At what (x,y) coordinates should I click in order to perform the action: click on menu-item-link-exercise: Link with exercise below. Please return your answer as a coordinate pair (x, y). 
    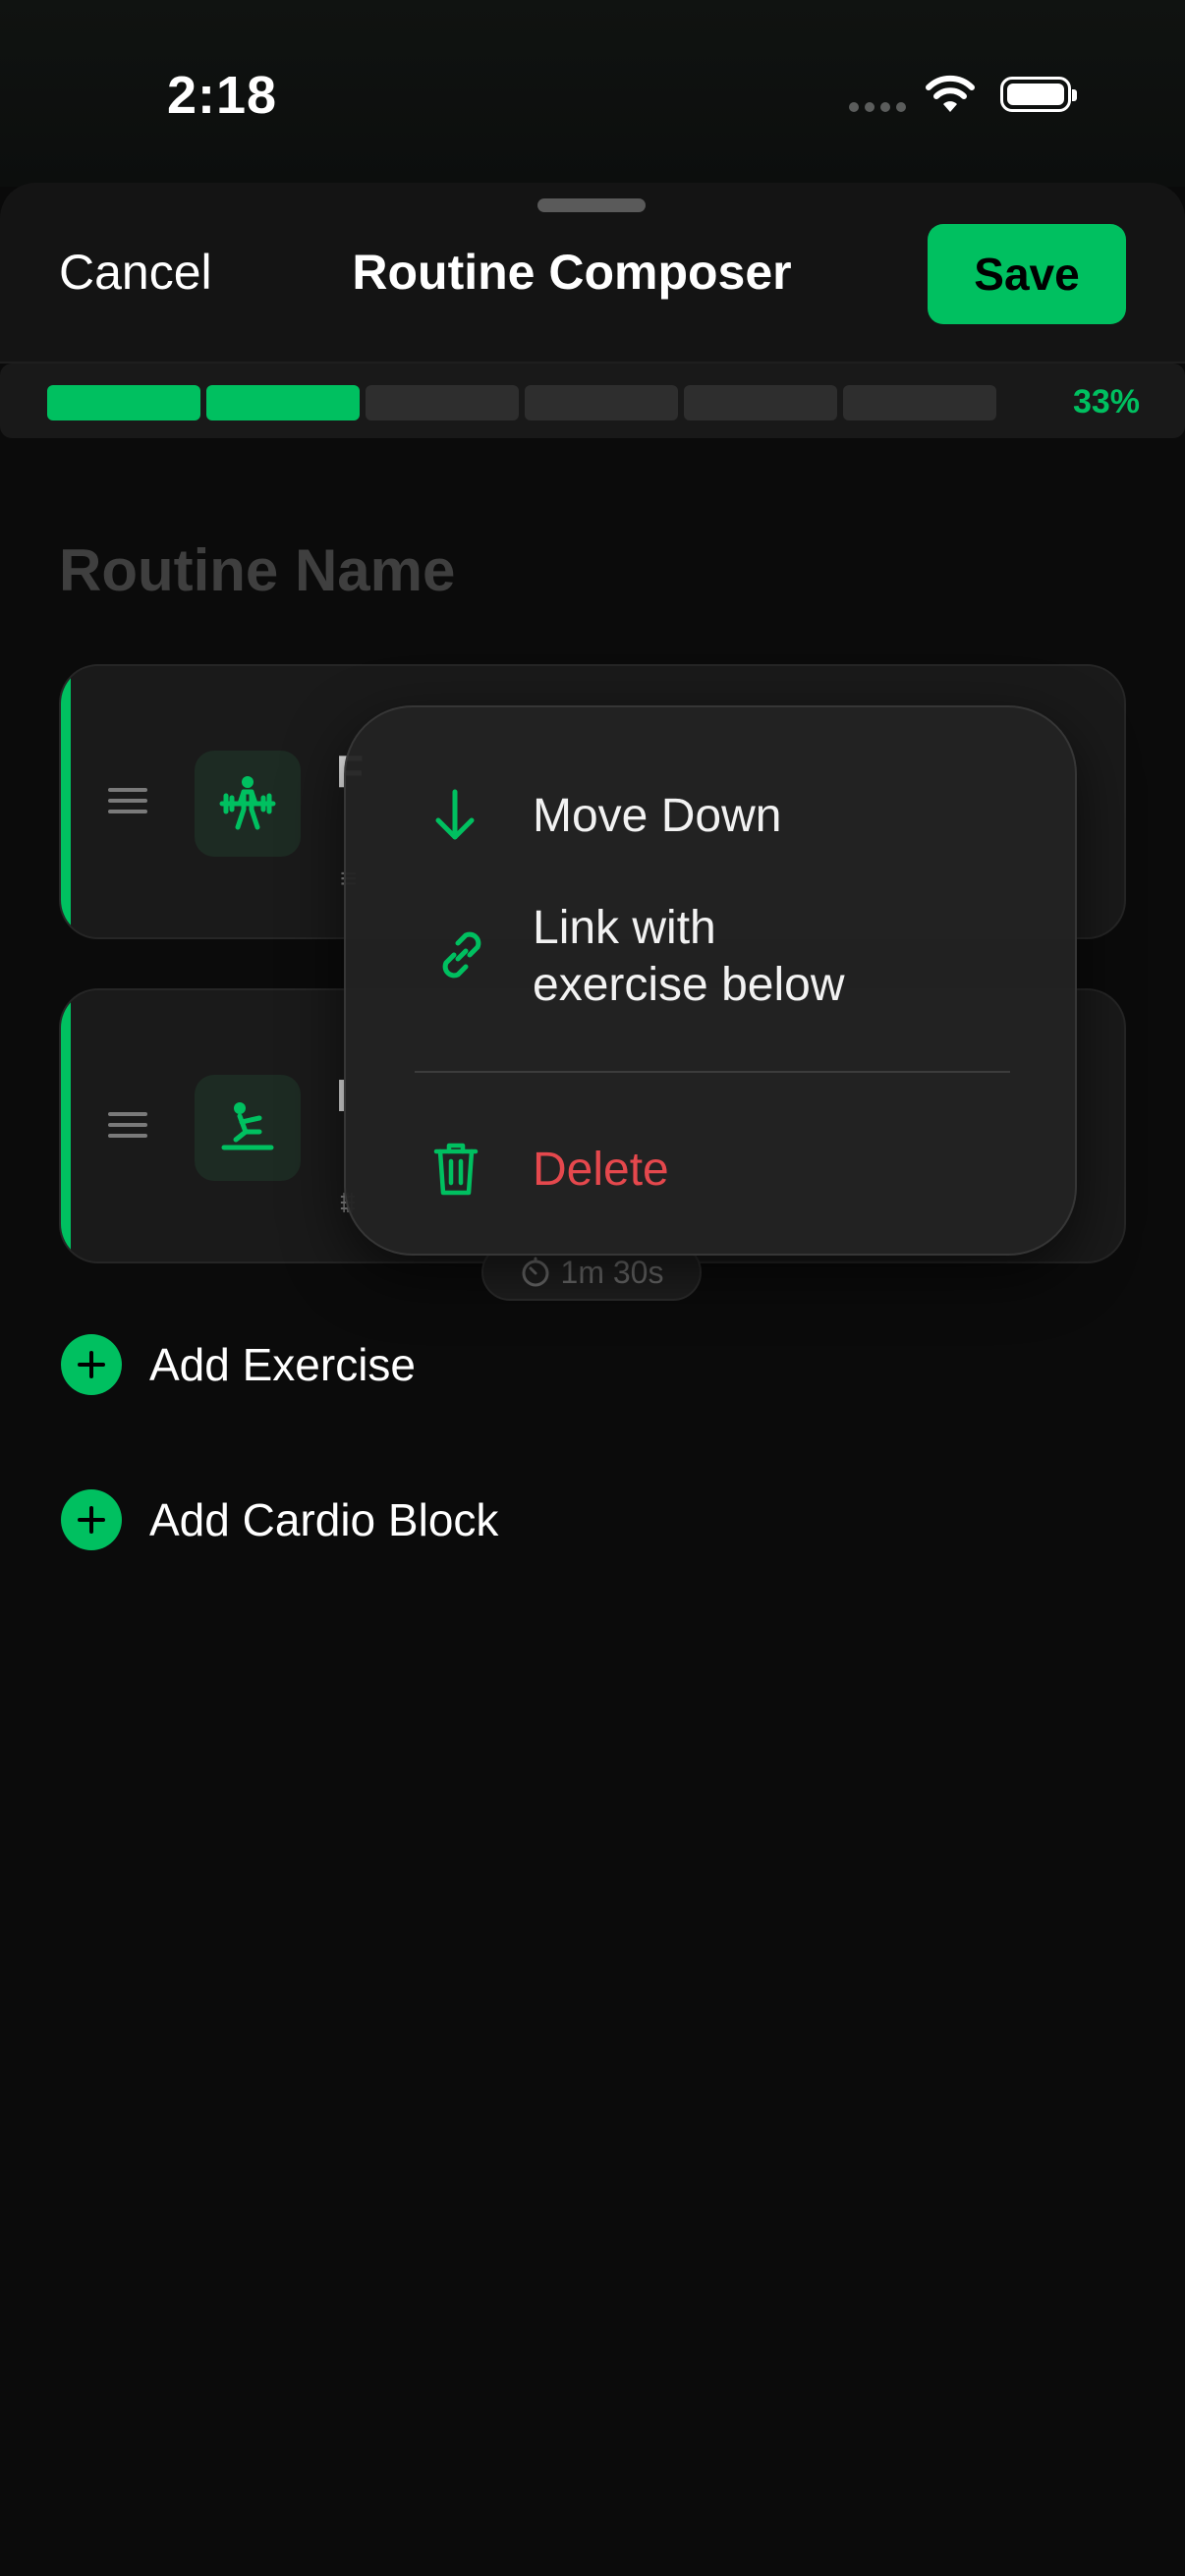
    Looking at the image, I should click on (711, 957).